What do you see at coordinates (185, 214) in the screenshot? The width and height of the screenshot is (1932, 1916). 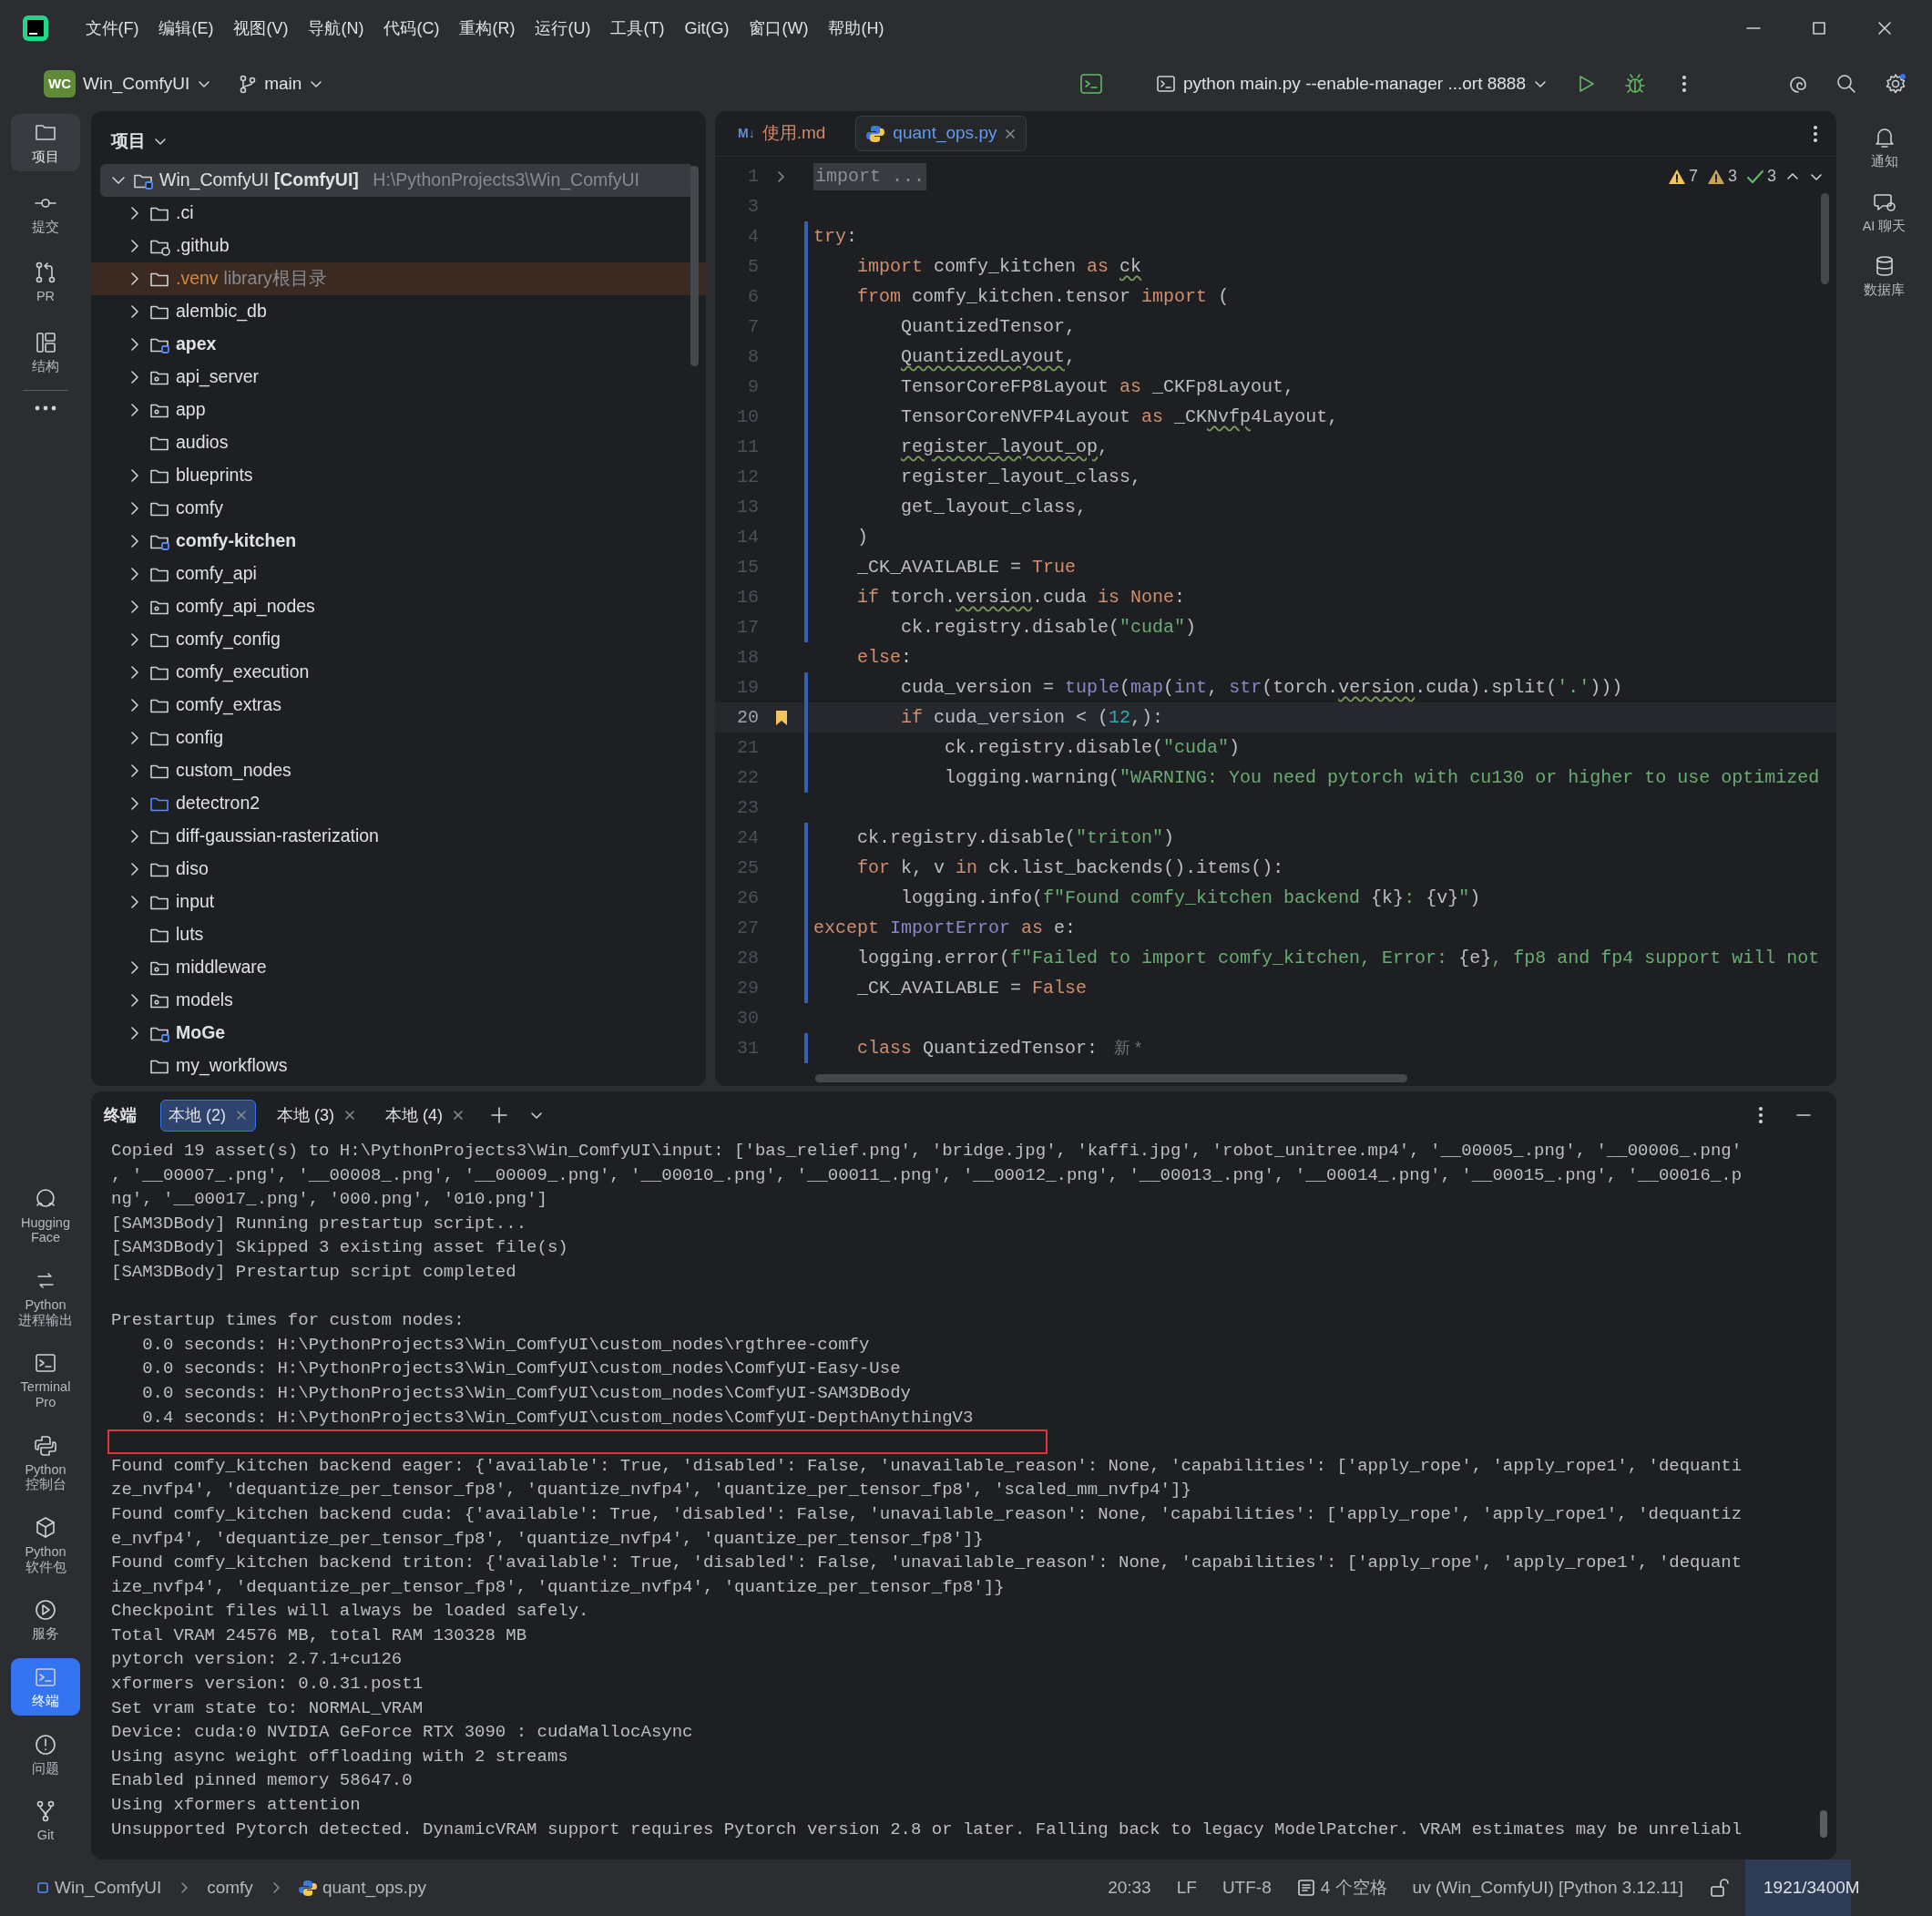 I see `tree-item: .ci` at bounding box center [185, 214].